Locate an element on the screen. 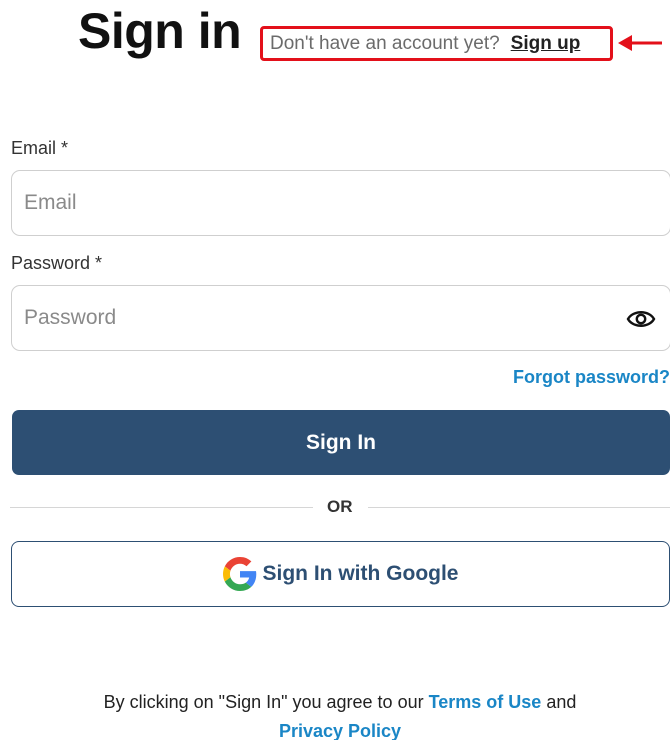 The height and width of the screenshot is (740, 670). signup-prompt-text: Don't have an account yet? is located at coordinates (385, 43).